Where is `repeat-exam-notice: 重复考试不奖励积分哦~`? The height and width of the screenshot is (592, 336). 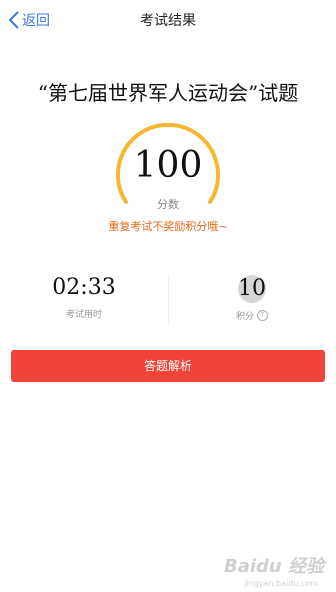 repeat-exam-notice: 重复考试不奖励积分哦~ is located at coordinates (168, 226).